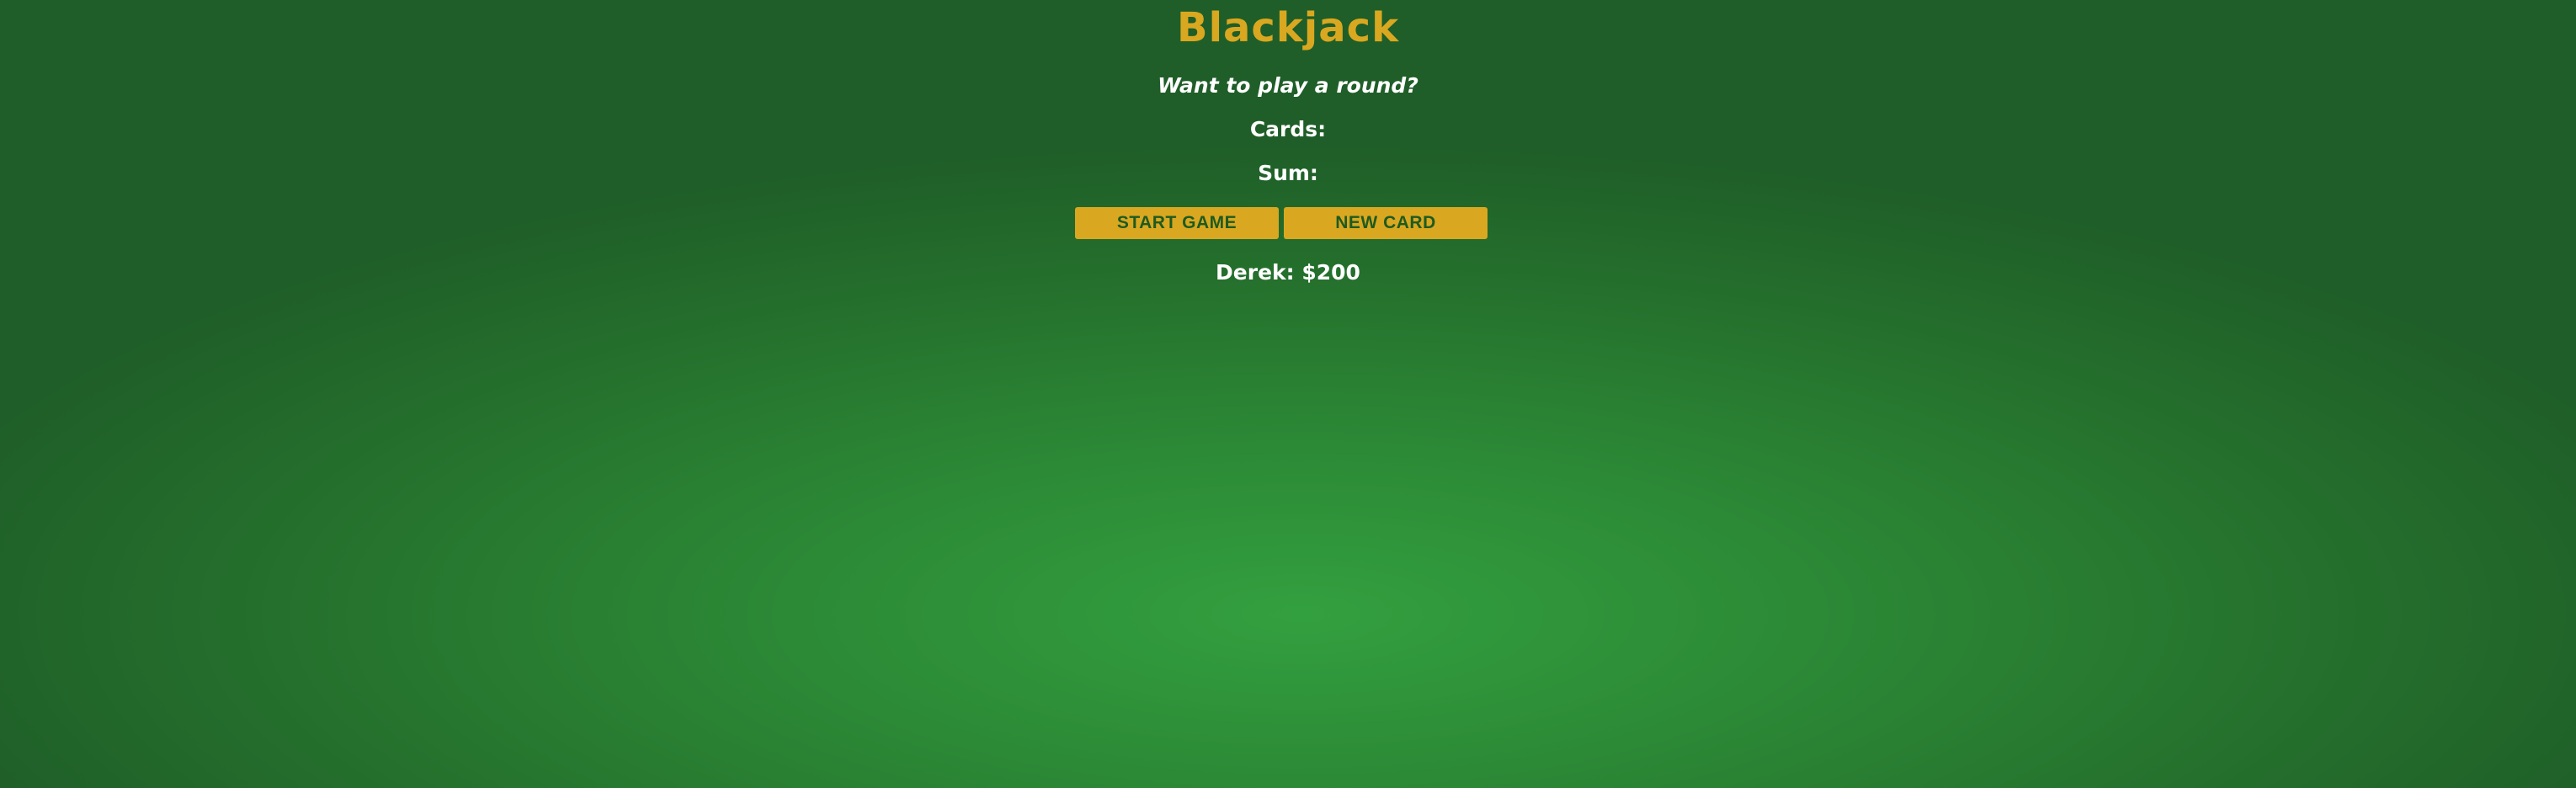 This screenshot has height=788, width=2576. I want to click on game-title: Blackjack, so click(1288, 27).